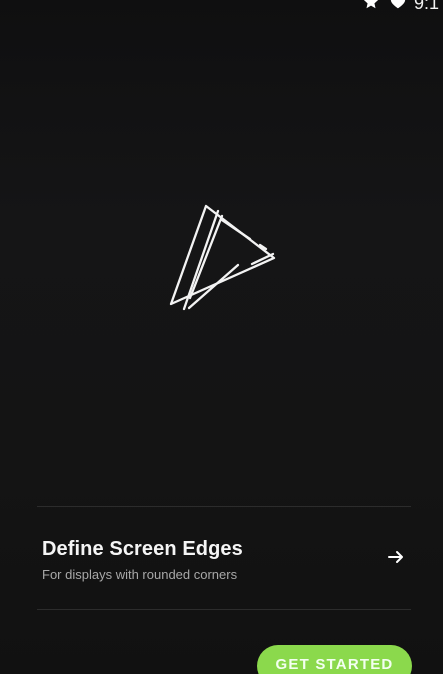 The width and height of the screenshot is (443, 674). What do you see at coordinates (142, 549) in the screenshot?
I see `row-title: Define Screen Edges` at bounding box center [142, 549].